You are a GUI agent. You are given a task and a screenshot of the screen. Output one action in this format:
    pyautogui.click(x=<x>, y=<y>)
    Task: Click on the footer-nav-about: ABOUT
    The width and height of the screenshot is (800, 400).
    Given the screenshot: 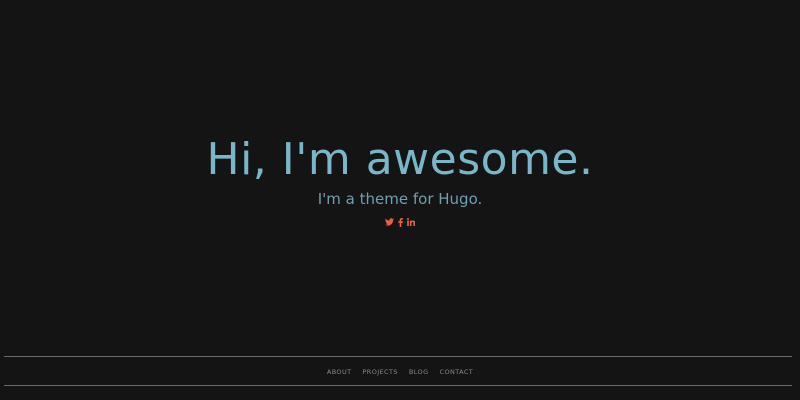 What is the action you would take?
    pyautogui.click(x=339, y=372)
    